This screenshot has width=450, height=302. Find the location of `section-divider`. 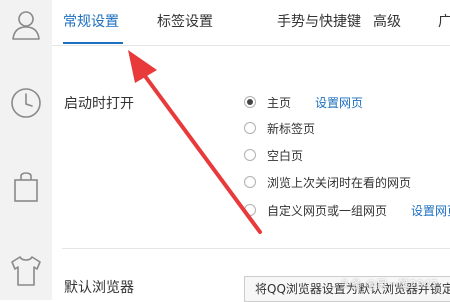

section-divider is located at coordinates (256, 248).